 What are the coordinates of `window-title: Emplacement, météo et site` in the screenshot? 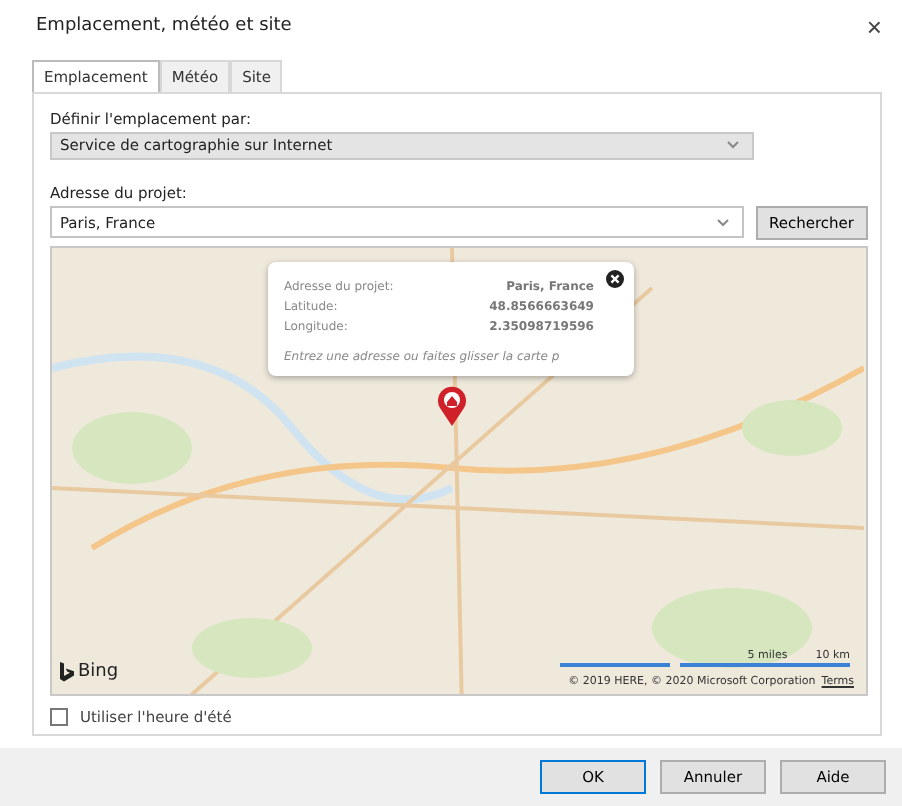 It's located at (164, 26).